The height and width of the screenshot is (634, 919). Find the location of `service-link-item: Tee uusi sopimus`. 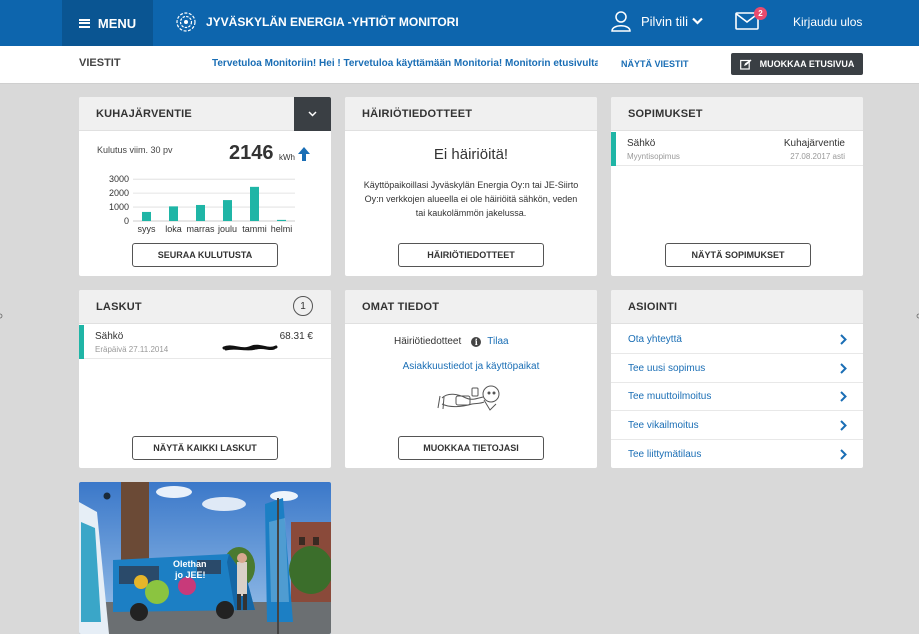

service-link-item: Tee uusi sopimus is located at coordinates (737, 369).